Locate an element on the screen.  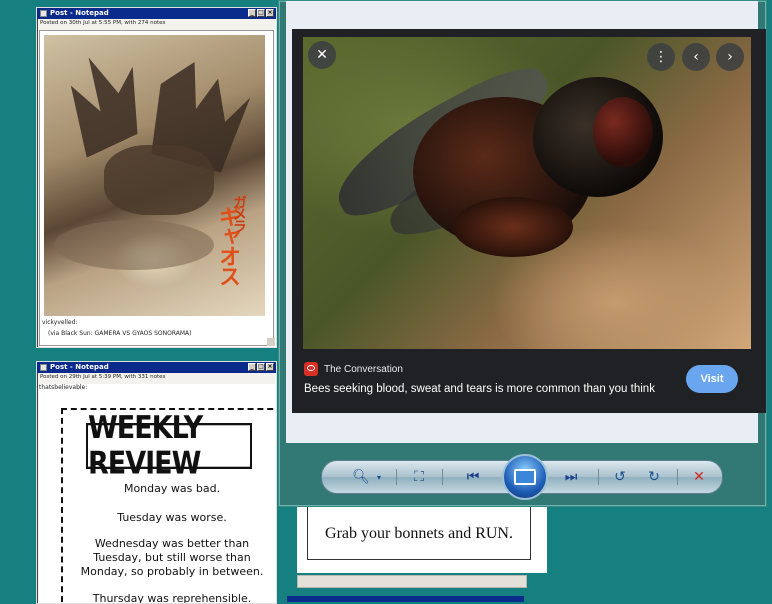
window-titlebar-partial is located at coordinates (405, 599).